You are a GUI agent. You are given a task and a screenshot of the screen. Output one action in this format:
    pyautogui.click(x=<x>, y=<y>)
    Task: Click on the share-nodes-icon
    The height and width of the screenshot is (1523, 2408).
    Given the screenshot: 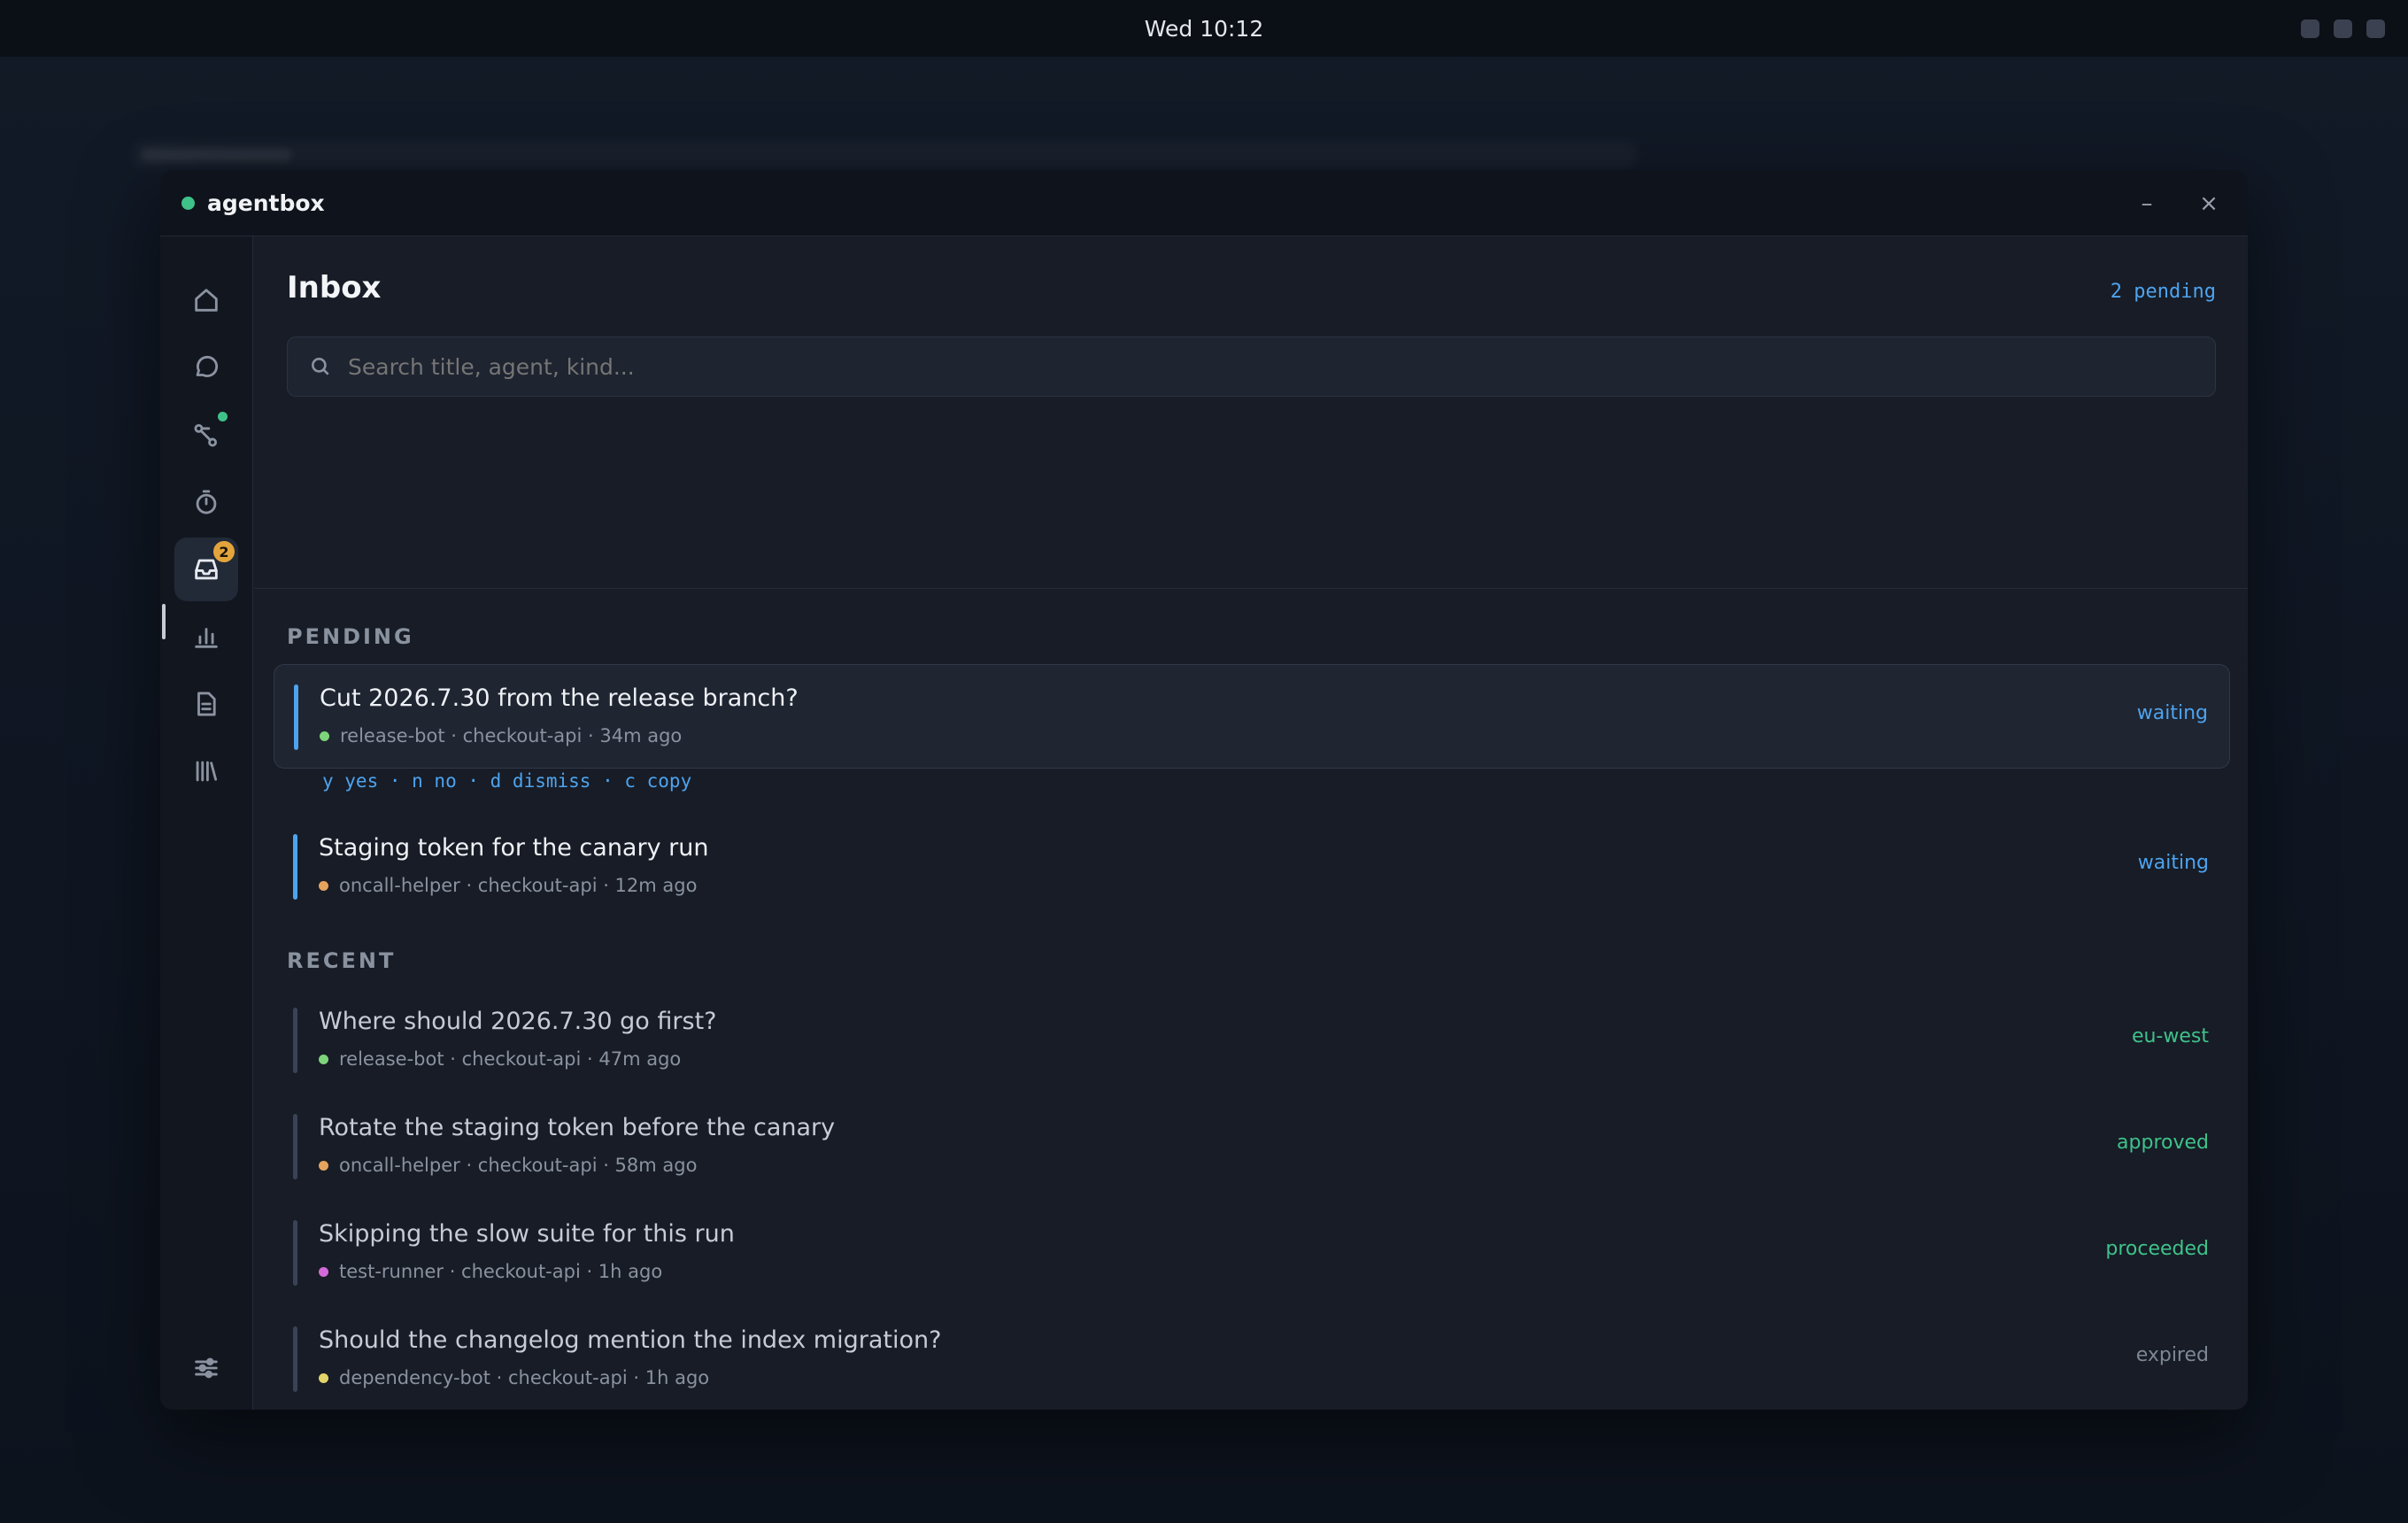 What is the action you would take?
    pyautogui.click(x=206, y=435)
    